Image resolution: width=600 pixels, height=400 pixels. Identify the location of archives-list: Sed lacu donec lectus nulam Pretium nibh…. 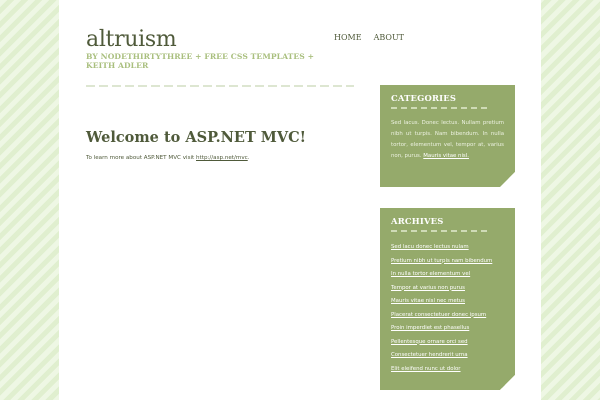
(447, 308).